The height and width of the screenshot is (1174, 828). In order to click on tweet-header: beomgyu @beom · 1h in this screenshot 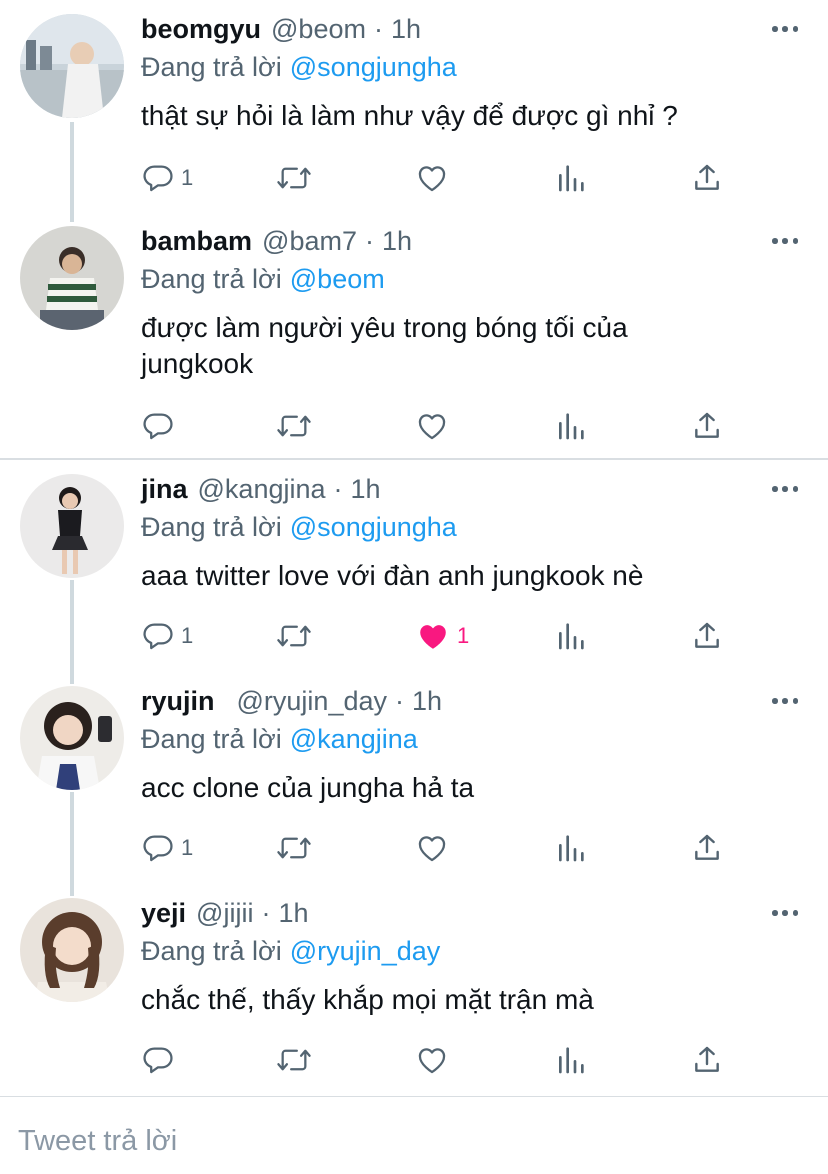, I will do `click(281, 32)`.